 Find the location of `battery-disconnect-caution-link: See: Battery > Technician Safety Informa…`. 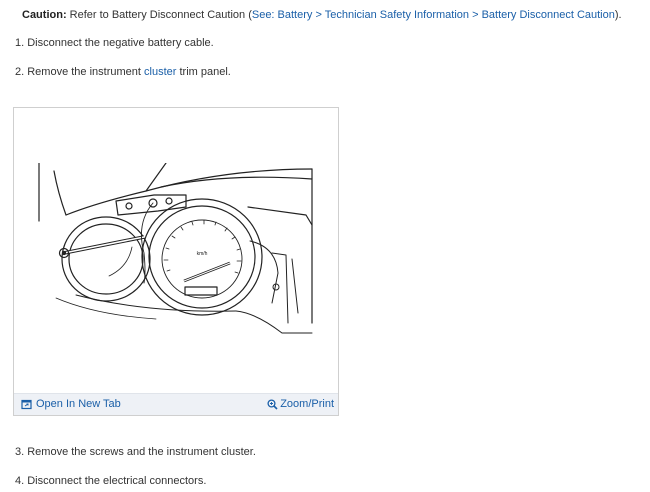

battery-disconnect-caution-link: See: Battery > Technician Safety Informa… is located at coordinates (433, 15).